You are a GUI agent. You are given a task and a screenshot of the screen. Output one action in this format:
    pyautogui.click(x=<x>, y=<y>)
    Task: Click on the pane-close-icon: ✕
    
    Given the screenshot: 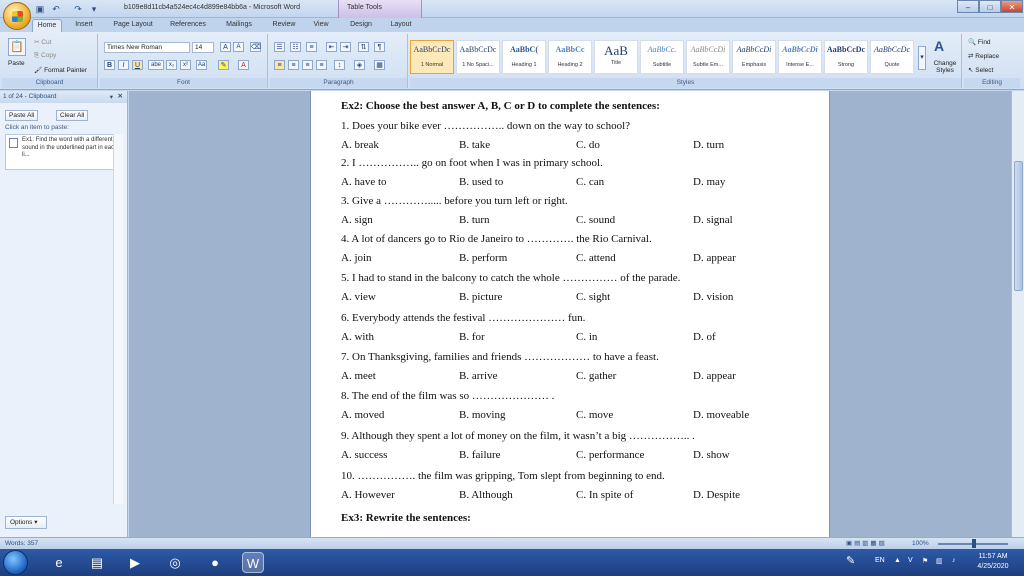 What is the action you would take?
    pyautogui.click(x=120, y=96)
    